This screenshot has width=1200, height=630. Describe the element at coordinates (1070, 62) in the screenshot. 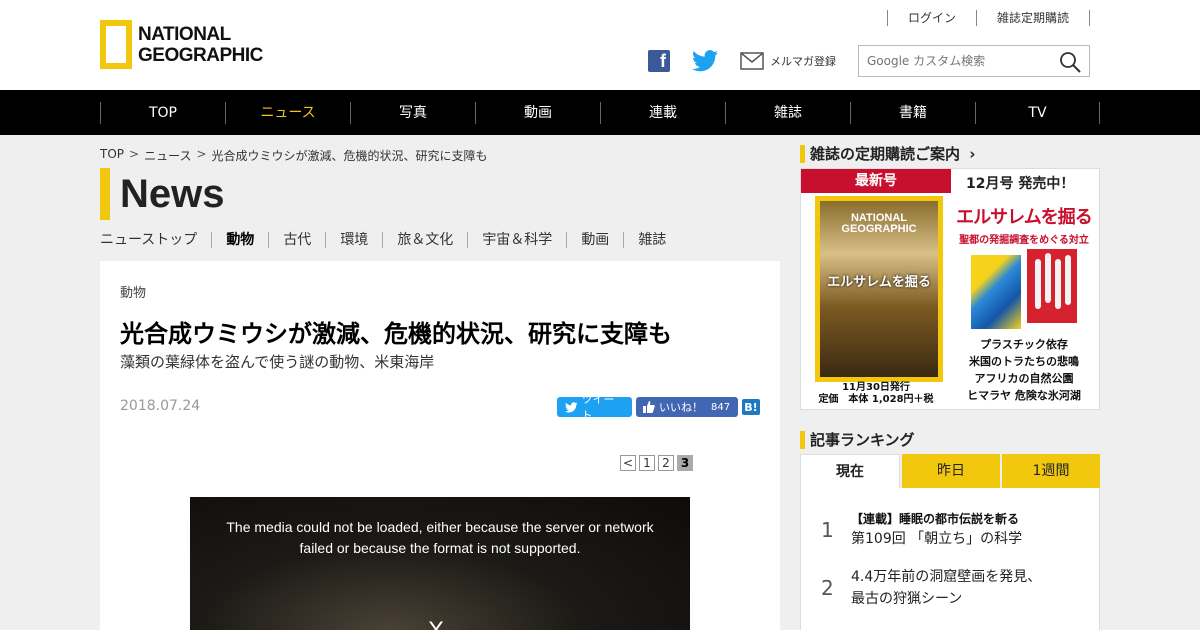

I see `search-icon` at that location.